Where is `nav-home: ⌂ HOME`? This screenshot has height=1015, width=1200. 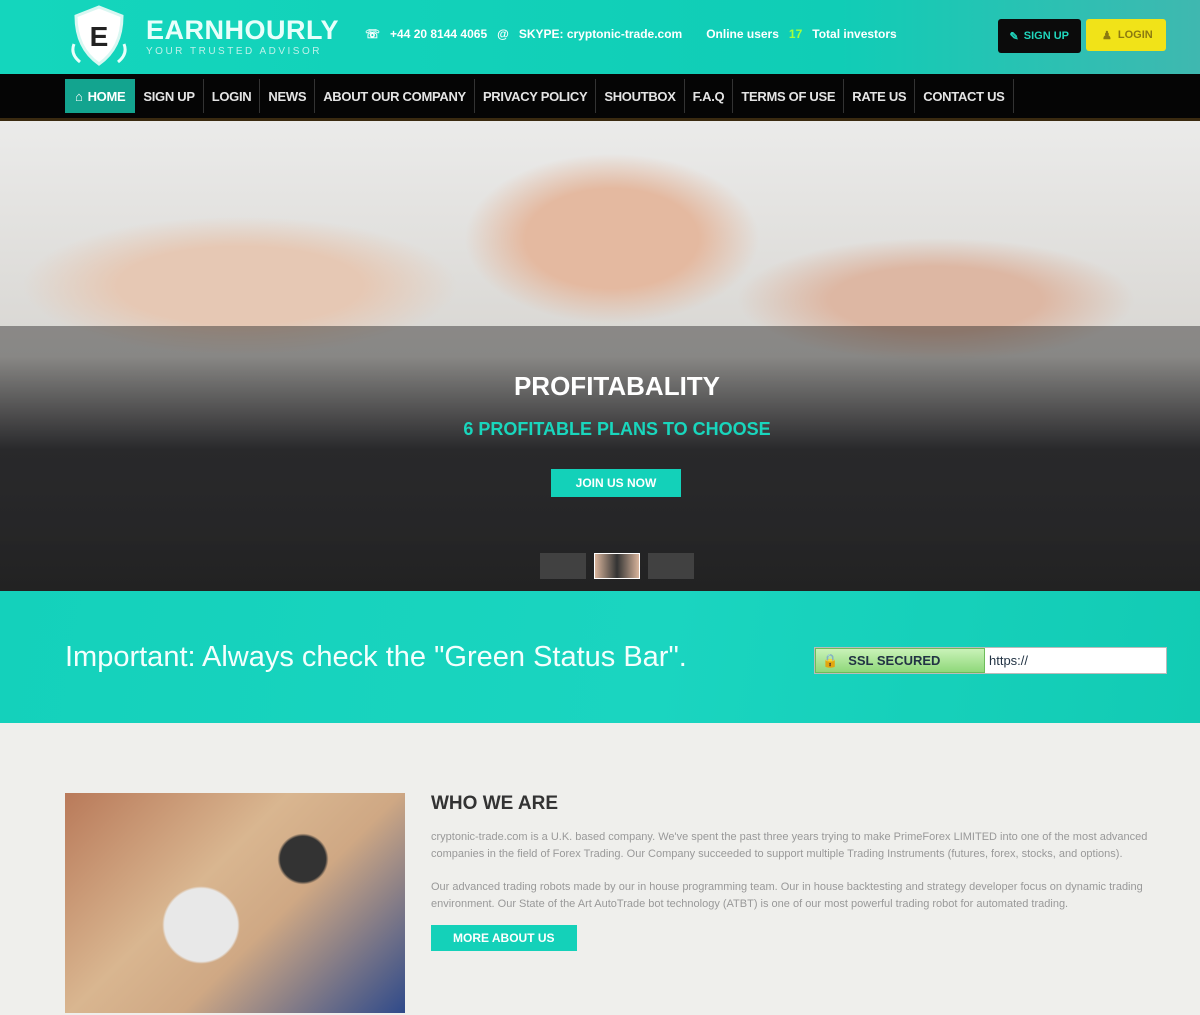 nav-home: ⌂ HOME is located at coordinates (100, 96).